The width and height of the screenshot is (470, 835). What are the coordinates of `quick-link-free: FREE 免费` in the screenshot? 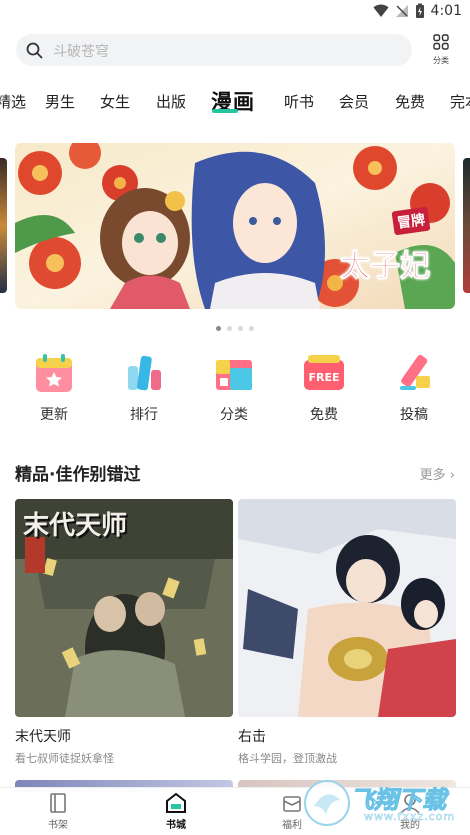 It's located at (324, 388).